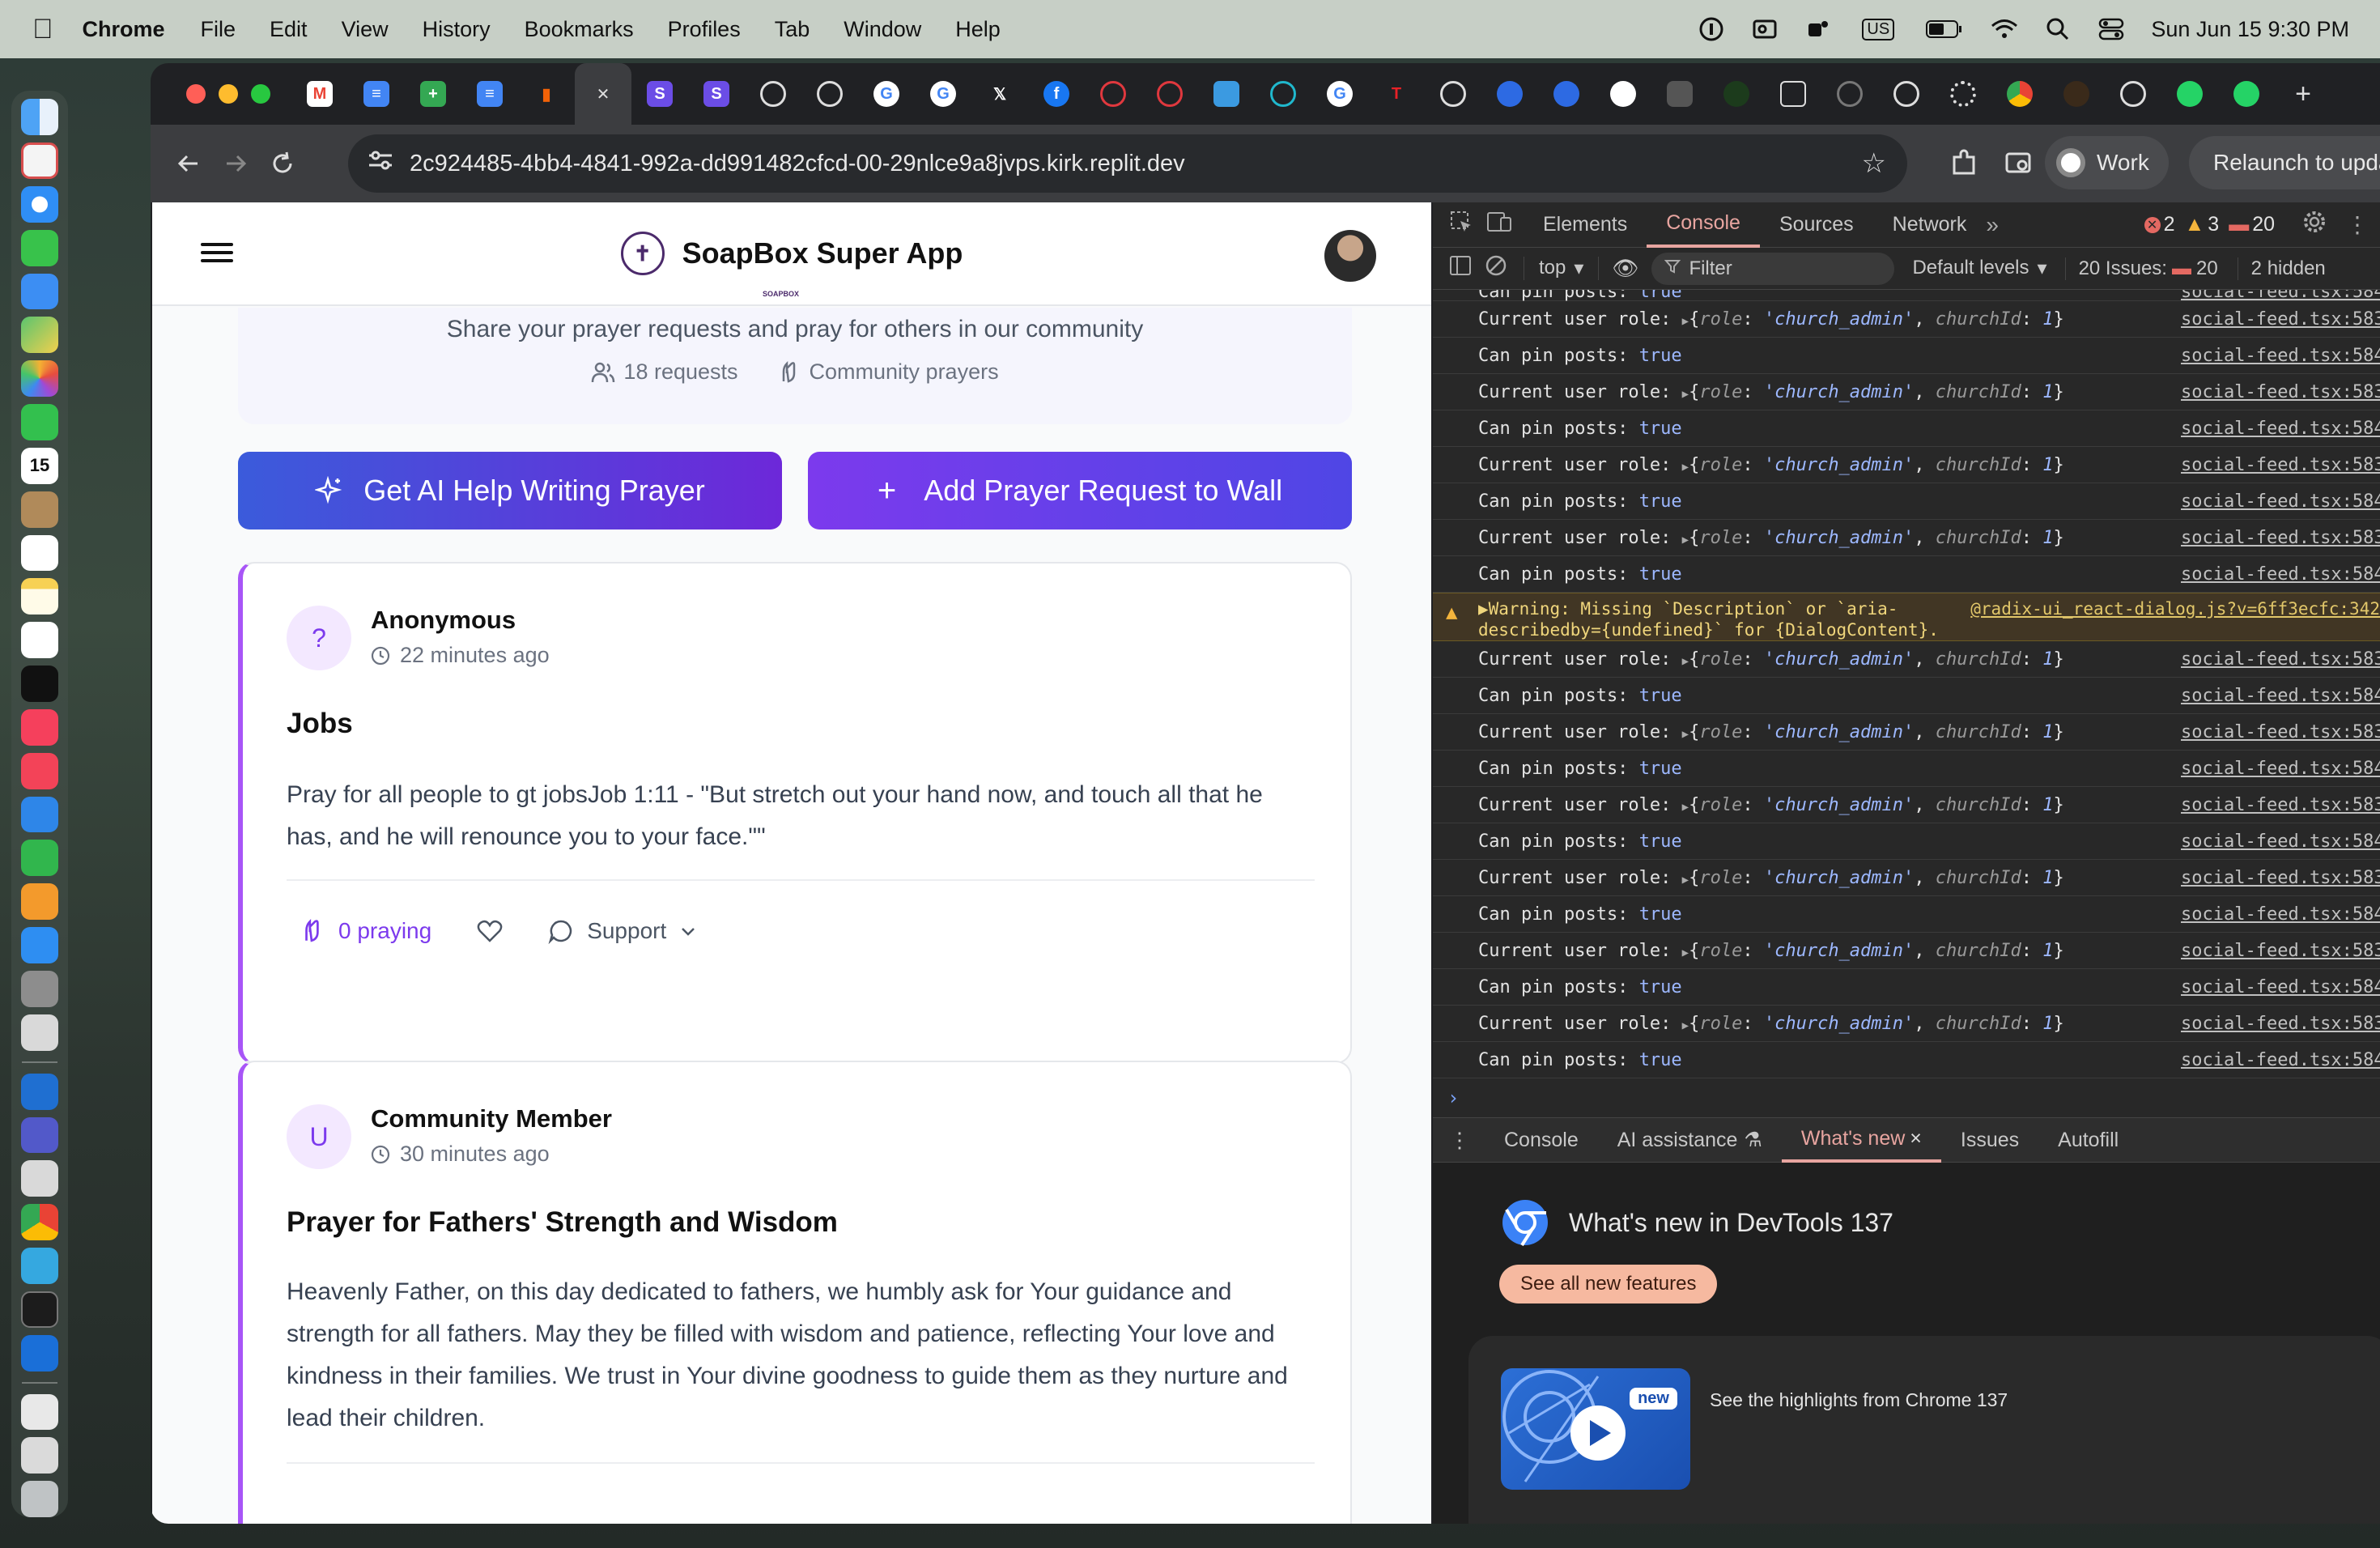 Image resolution: width=2380 pixels, height=1548 pixels. What do you see at coordinates (39, 902) in the screenshot?
I see `pages-icon` at bounding box center [39, 902].